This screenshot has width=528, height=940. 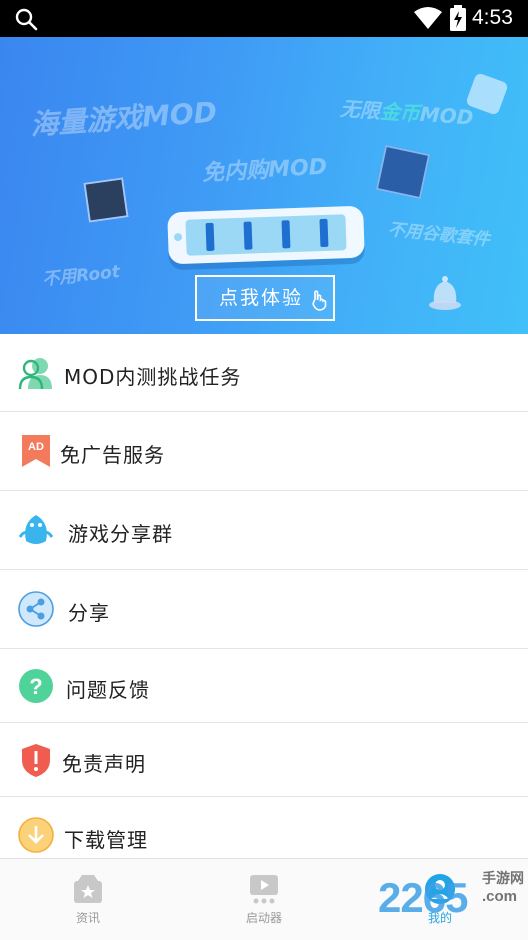 I want to click on banner-text-no-iap: 免内购MOD, so click(x=264, y=170).